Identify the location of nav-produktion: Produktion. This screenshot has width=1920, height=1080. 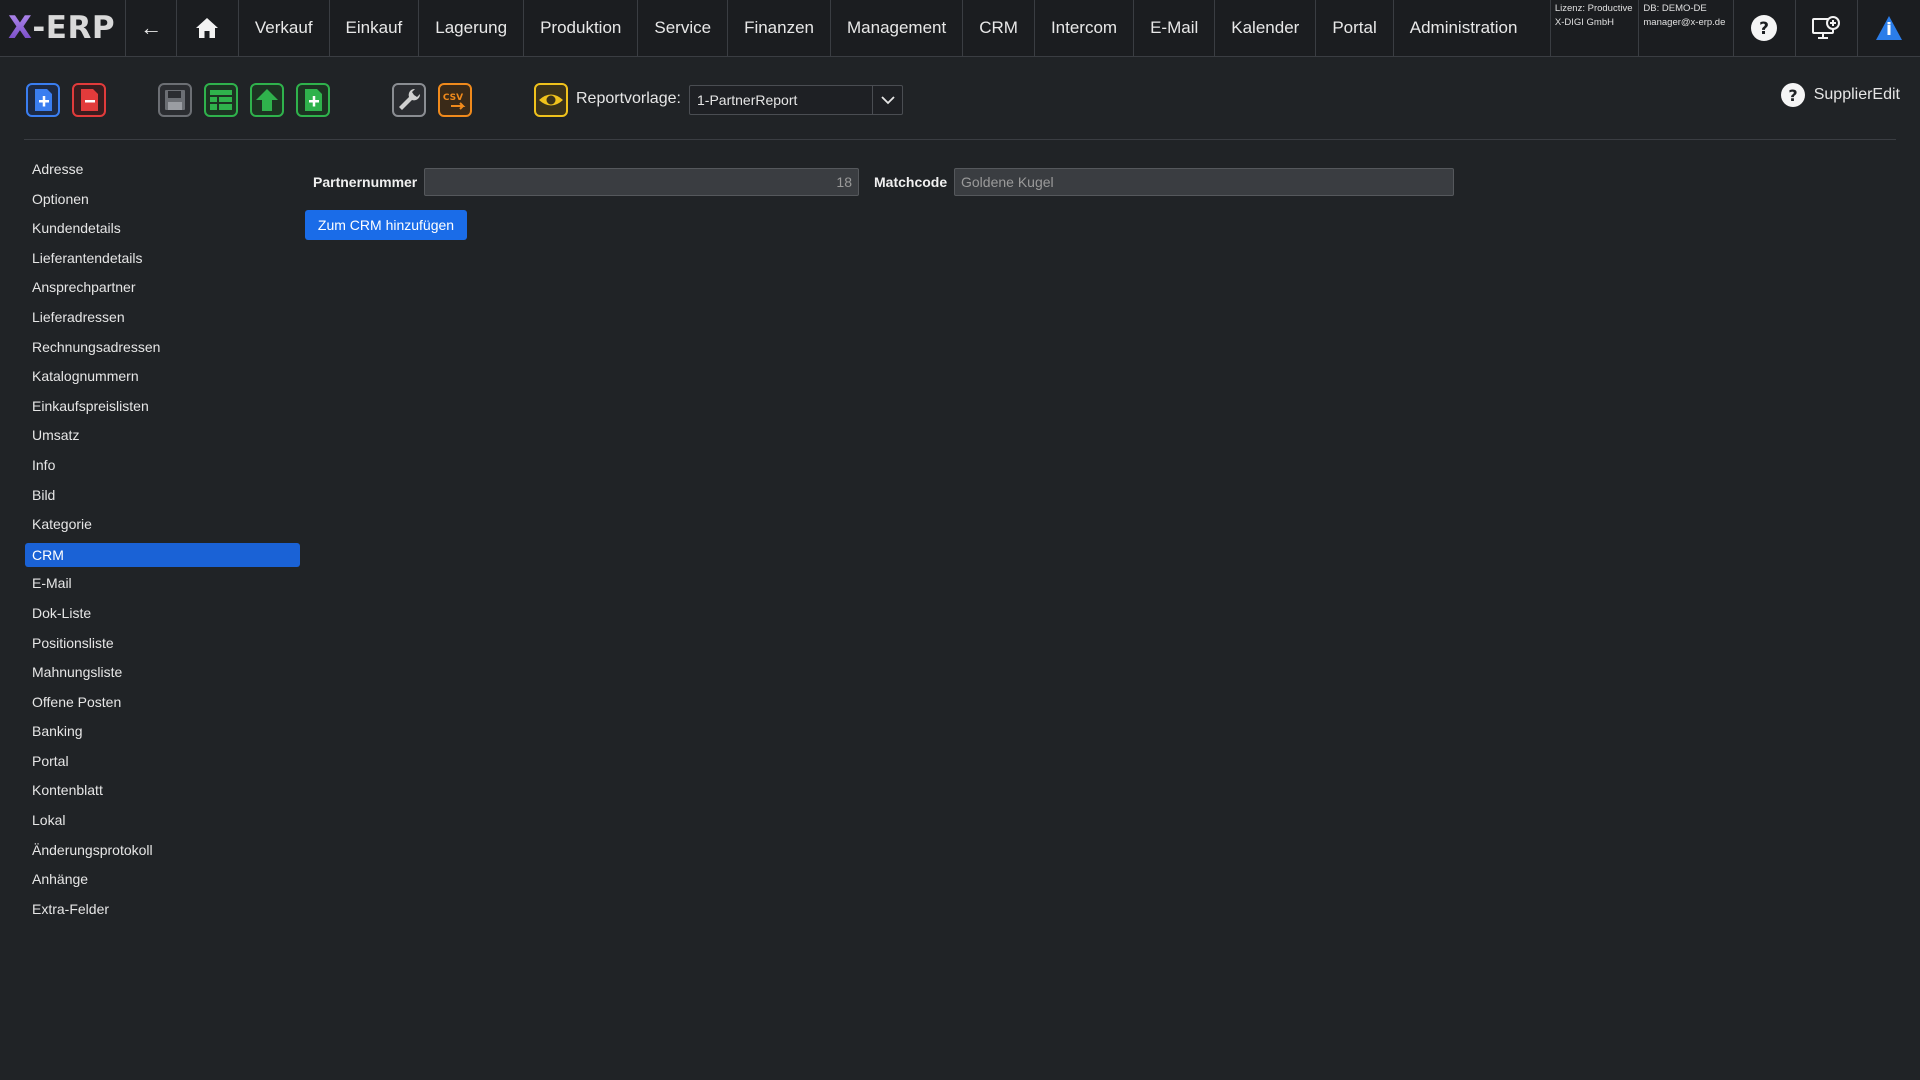
(581, 28).